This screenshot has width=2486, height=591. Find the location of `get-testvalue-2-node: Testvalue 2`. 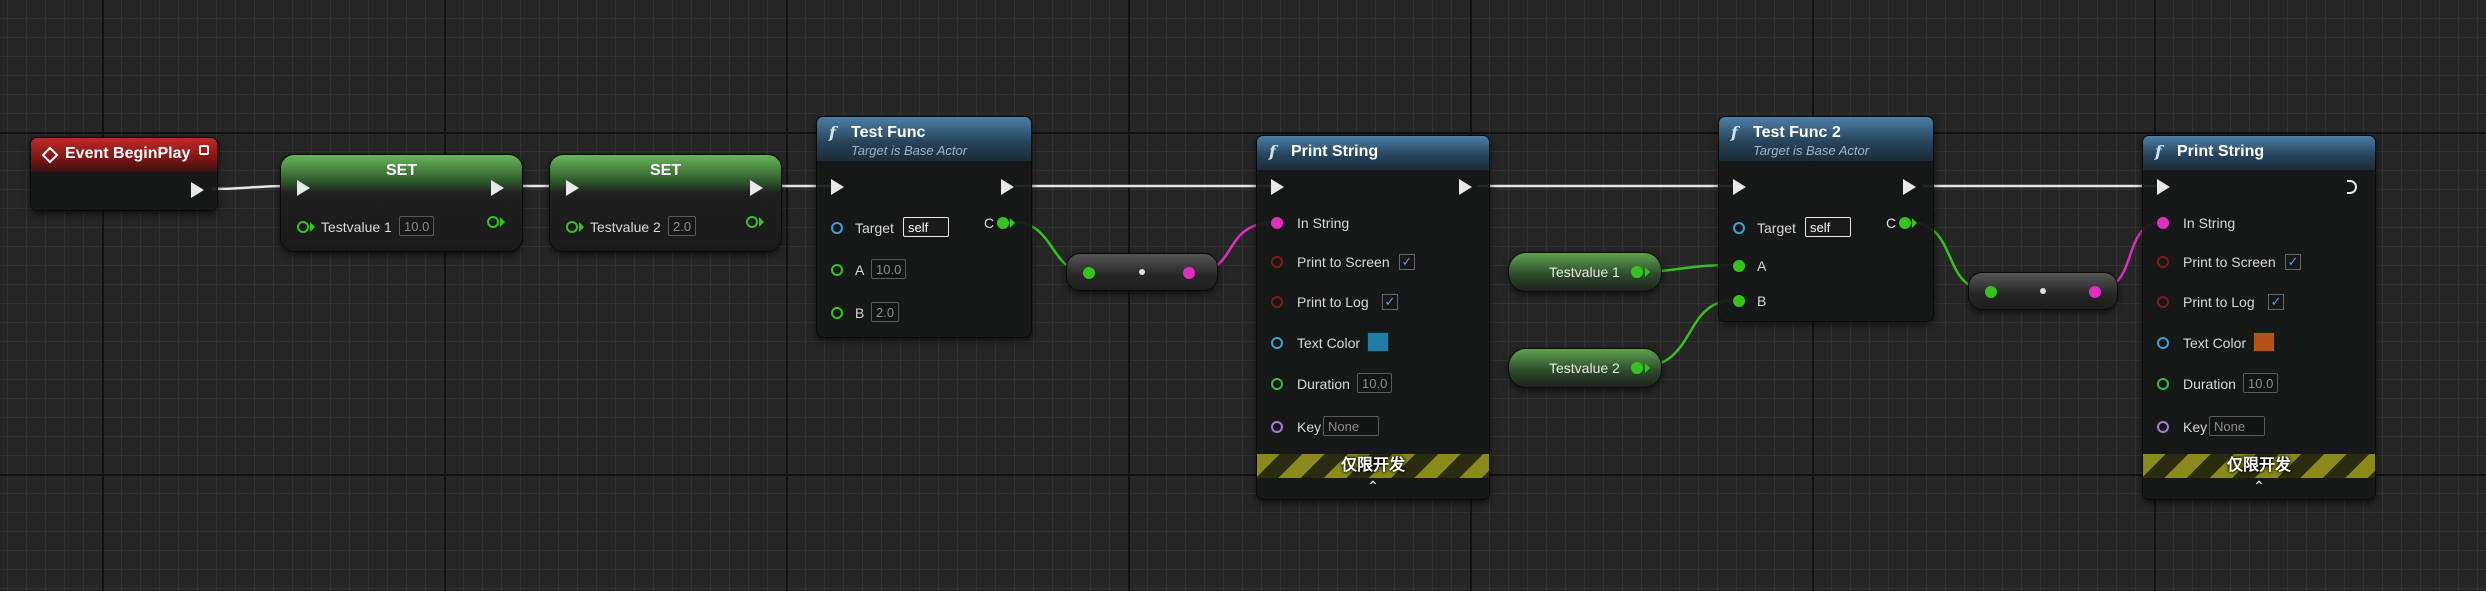

get-testvalue-2-node: Testvalue 2 is located at coordinates (1585, 368).